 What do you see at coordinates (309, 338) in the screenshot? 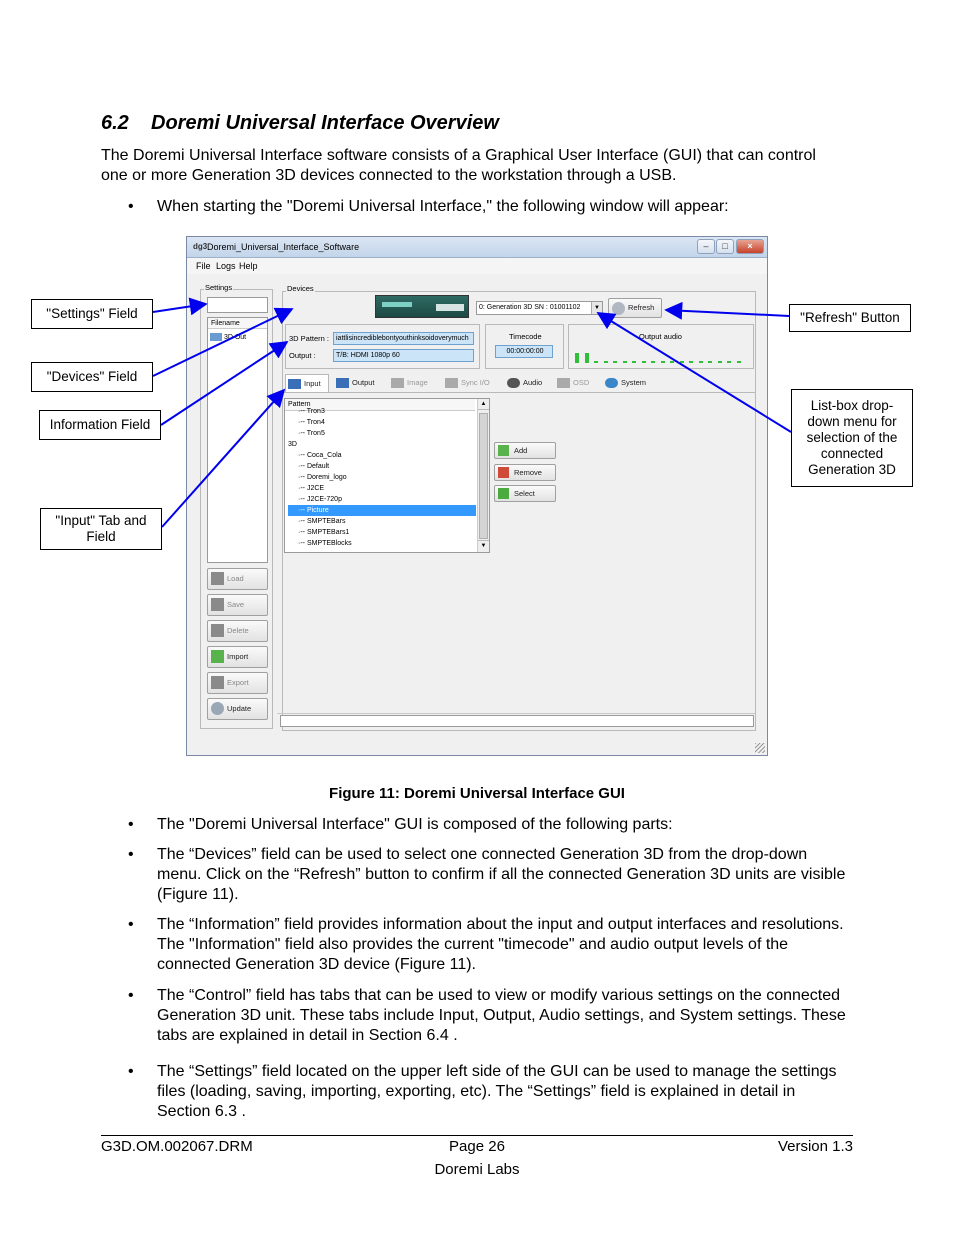
I see `pattern-label: 3D Pattern :` at bounding box center [309, 338].